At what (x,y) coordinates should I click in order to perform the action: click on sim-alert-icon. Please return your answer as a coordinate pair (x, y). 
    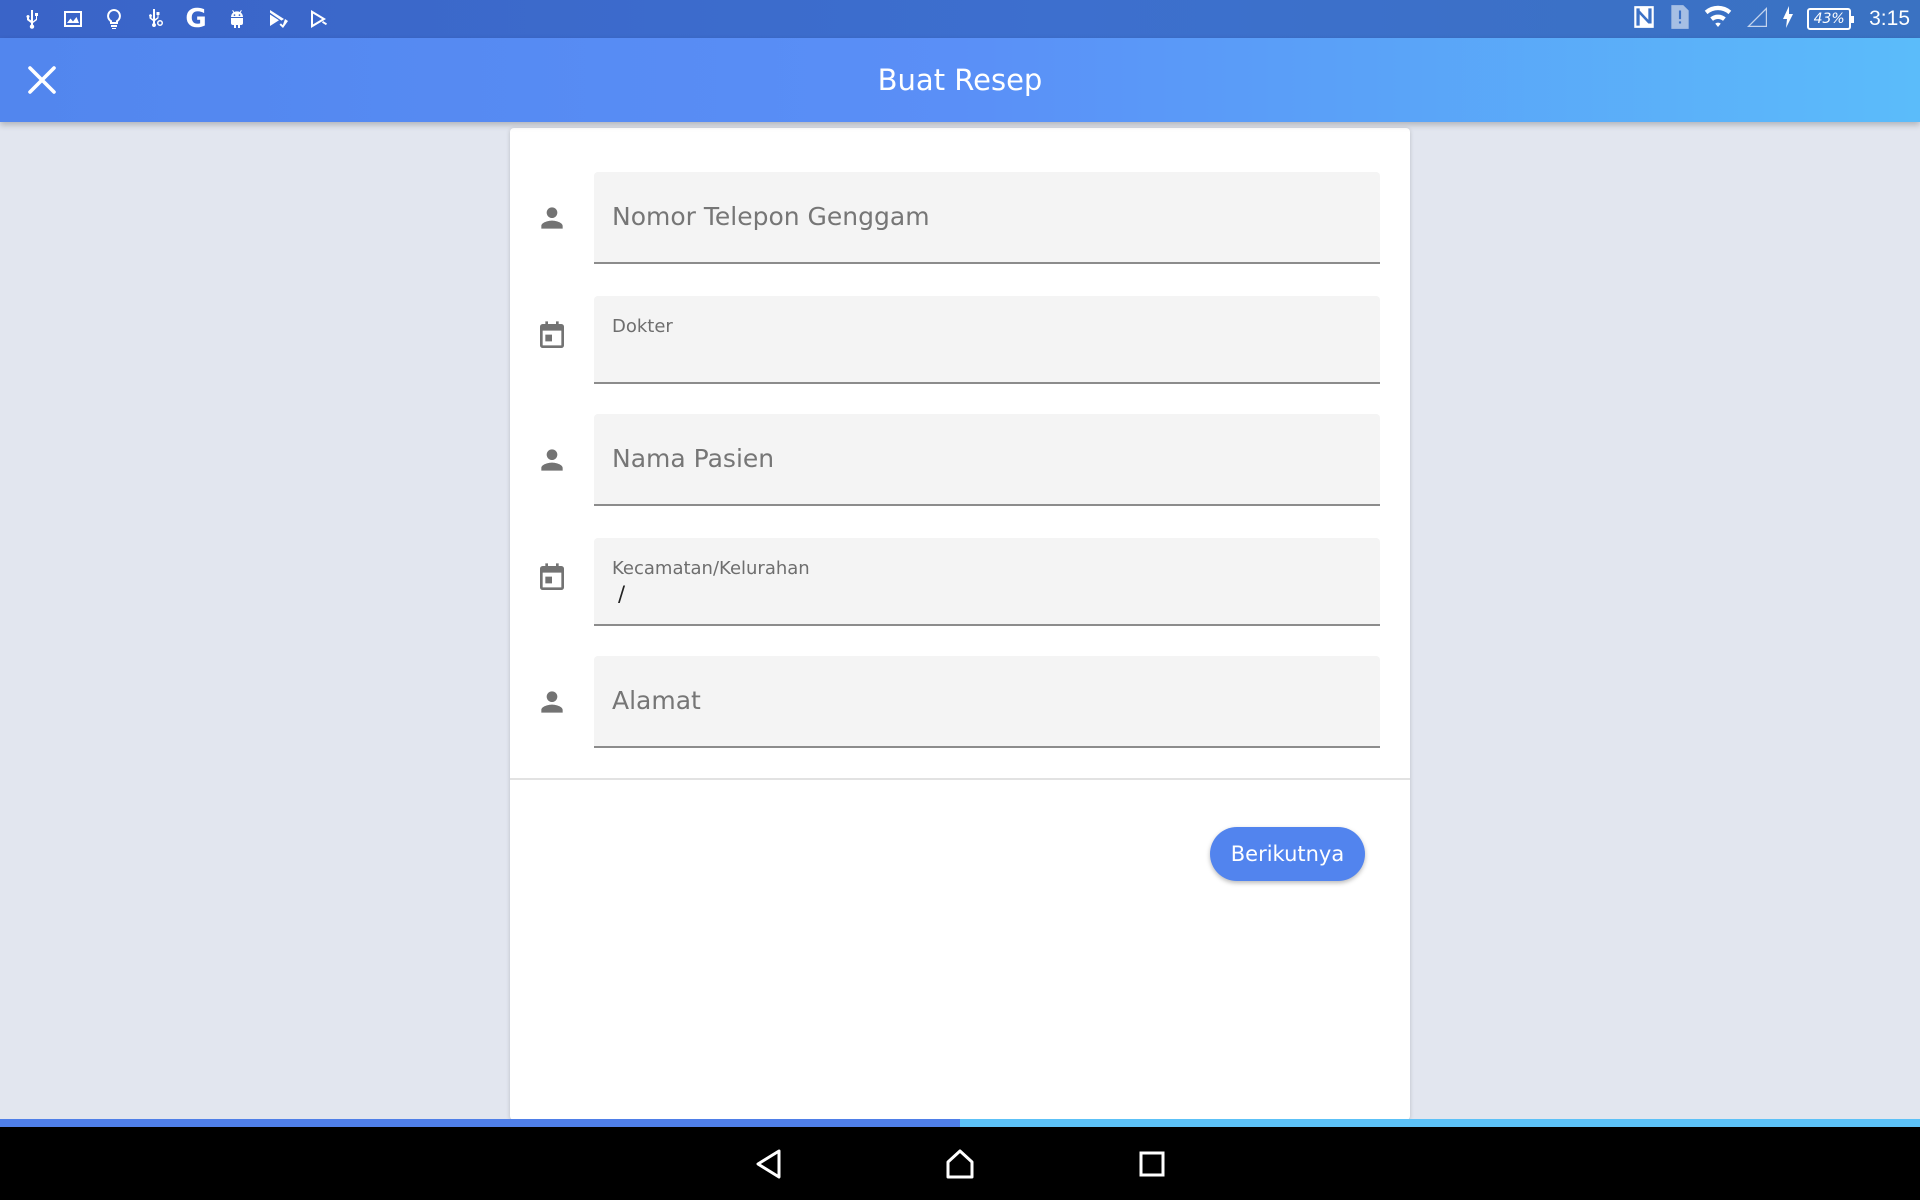
    Looking at the image, I should click on (1680, 19).